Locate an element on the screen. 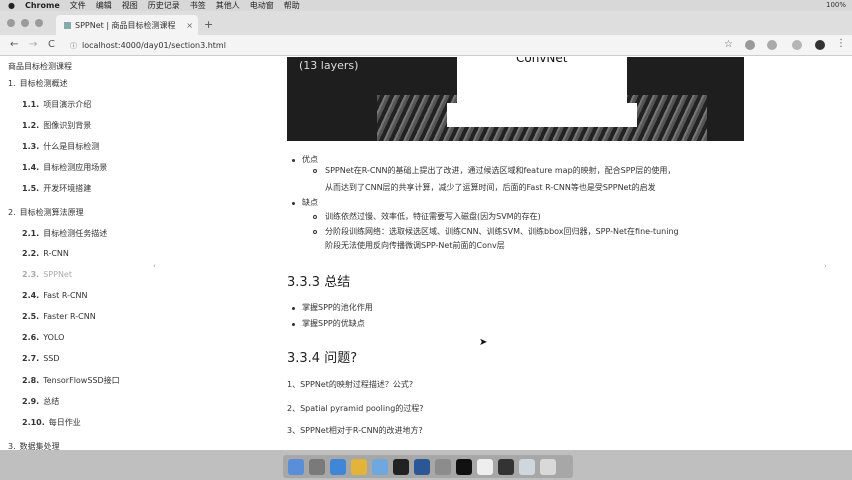  word-icon is located at coordinates (422, 466).